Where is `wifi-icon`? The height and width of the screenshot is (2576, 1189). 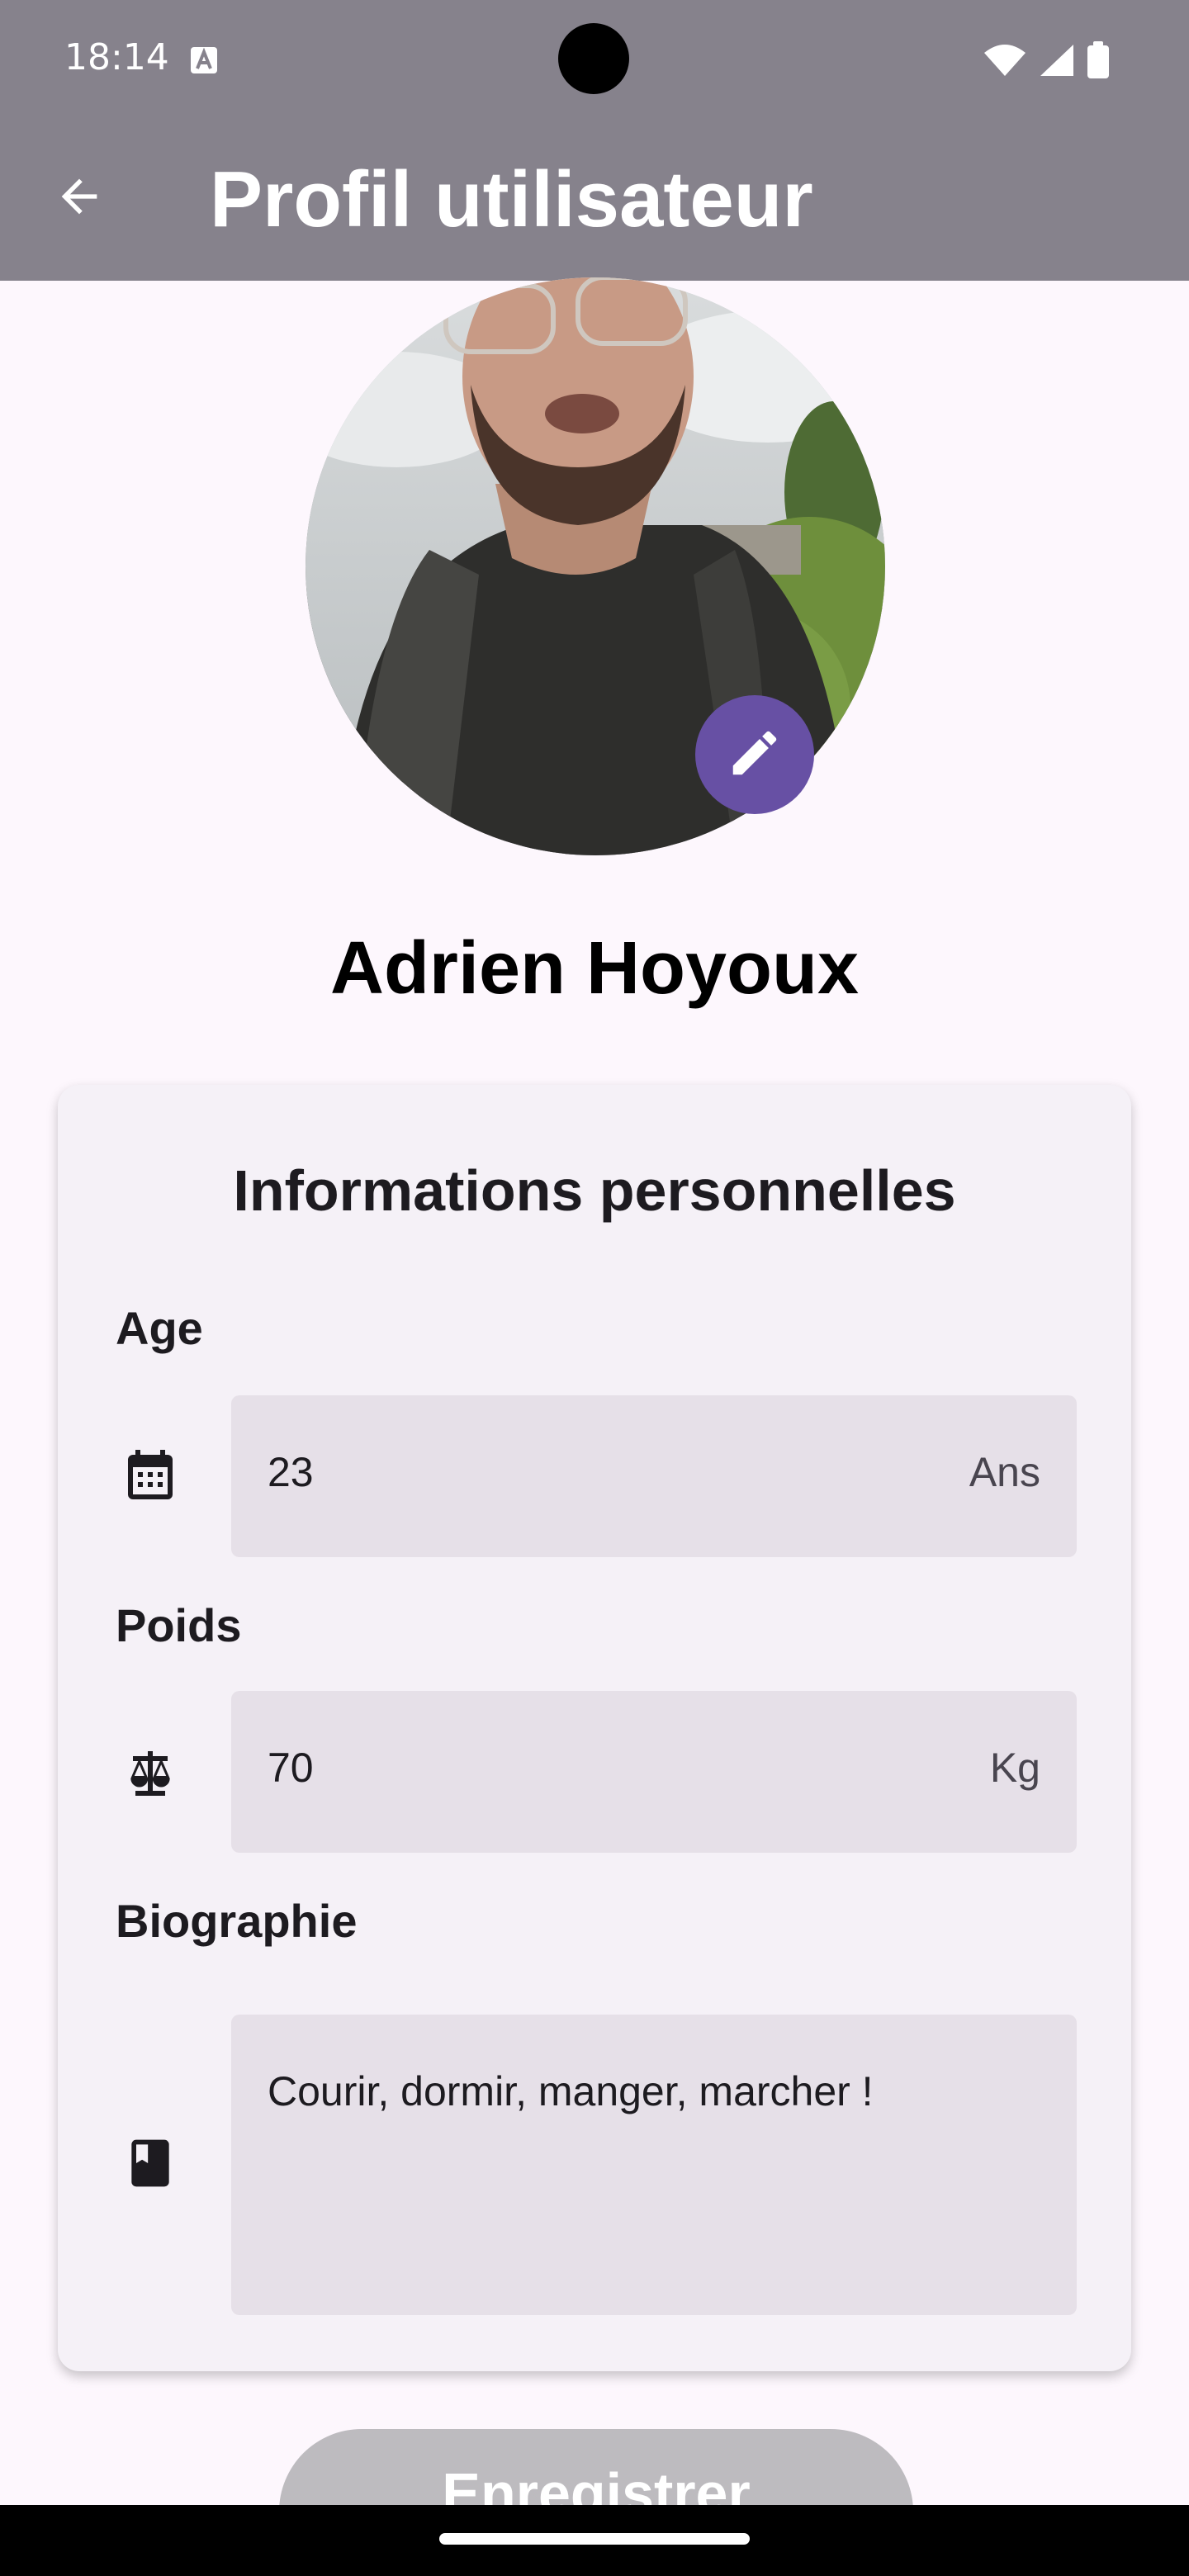
wifi-icon is located at coordinates (1005, 62).